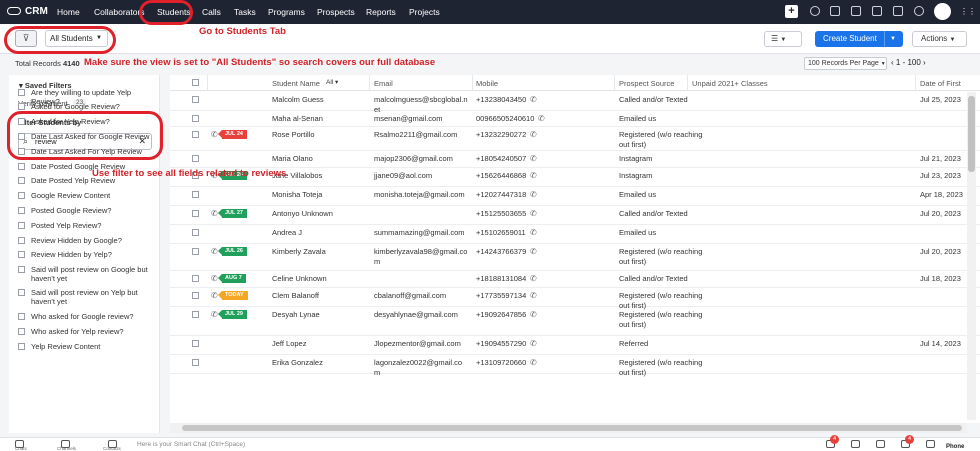 This screenshot has width=980, height=451. What do you see at coordinates (421, 176) in the screenshot?
I see `student-email: jjane09@aol.com` at bounding box center [421, 176].